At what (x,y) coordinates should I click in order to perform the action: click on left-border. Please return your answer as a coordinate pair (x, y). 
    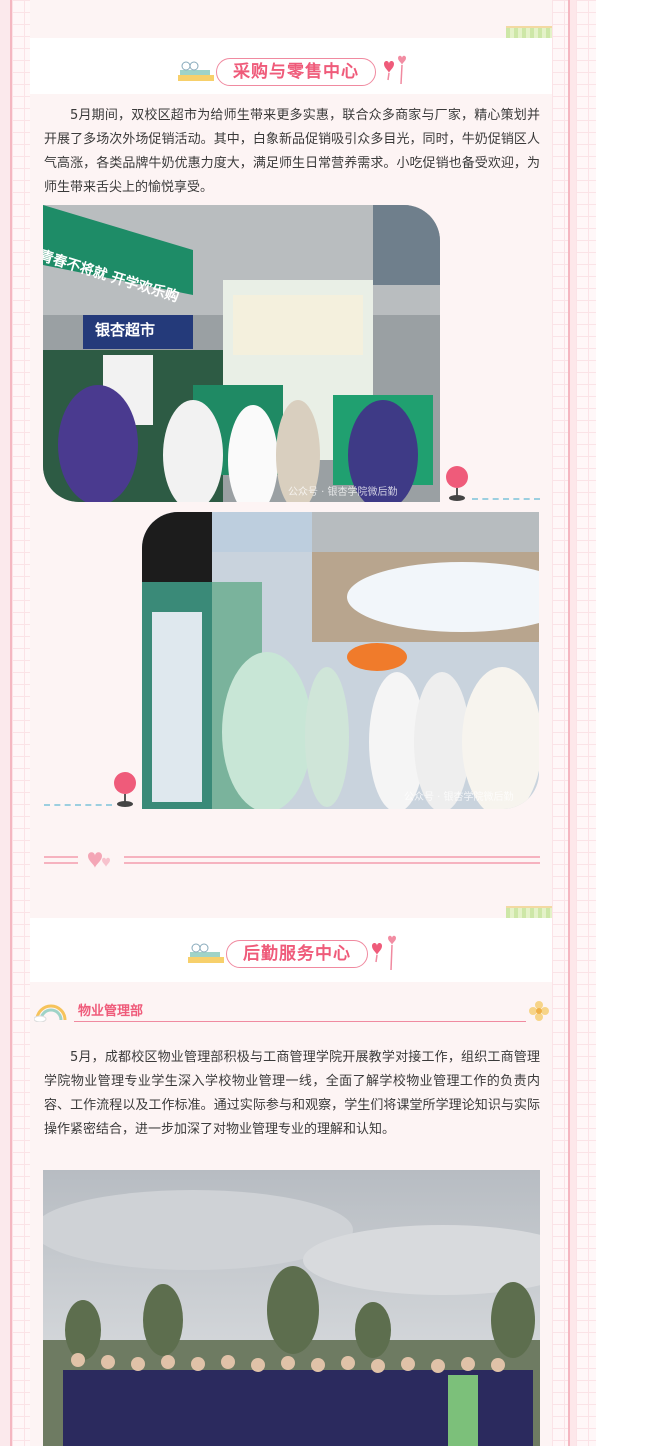
    Looking at the image, I should click on (6, 723).